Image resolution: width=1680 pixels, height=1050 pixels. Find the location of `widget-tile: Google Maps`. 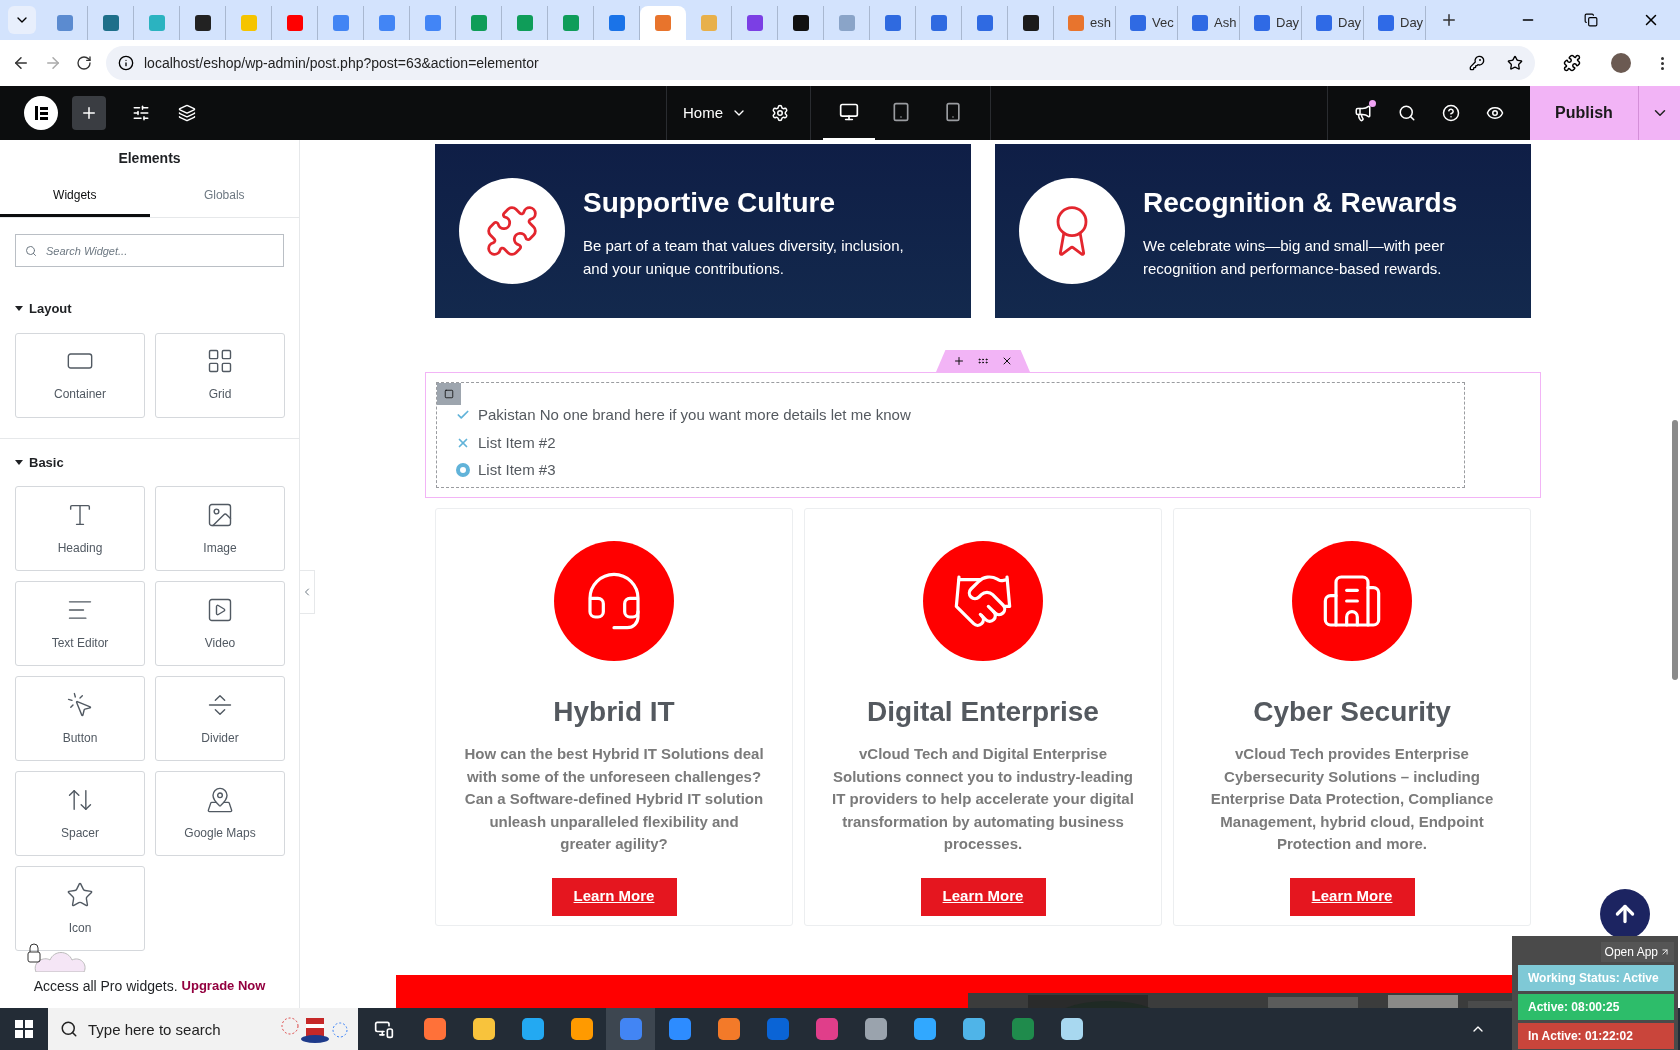

widget-tile: Google Maps is located at coordinates (220, 813).